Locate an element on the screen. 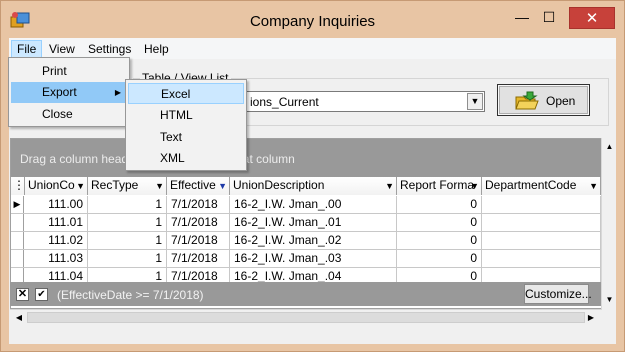 This screenshot has height=356, width=625. column-header-rectype: RecType ▼ is located at coordinates (127, 186).